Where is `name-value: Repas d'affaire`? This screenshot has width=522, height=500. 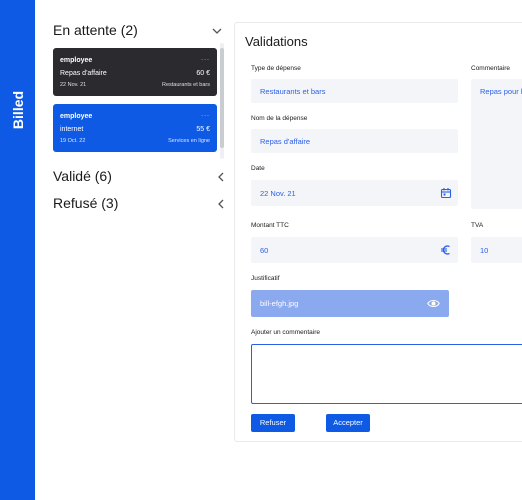
name-value: Repas d'affaire is located at coordinates (285, 141).